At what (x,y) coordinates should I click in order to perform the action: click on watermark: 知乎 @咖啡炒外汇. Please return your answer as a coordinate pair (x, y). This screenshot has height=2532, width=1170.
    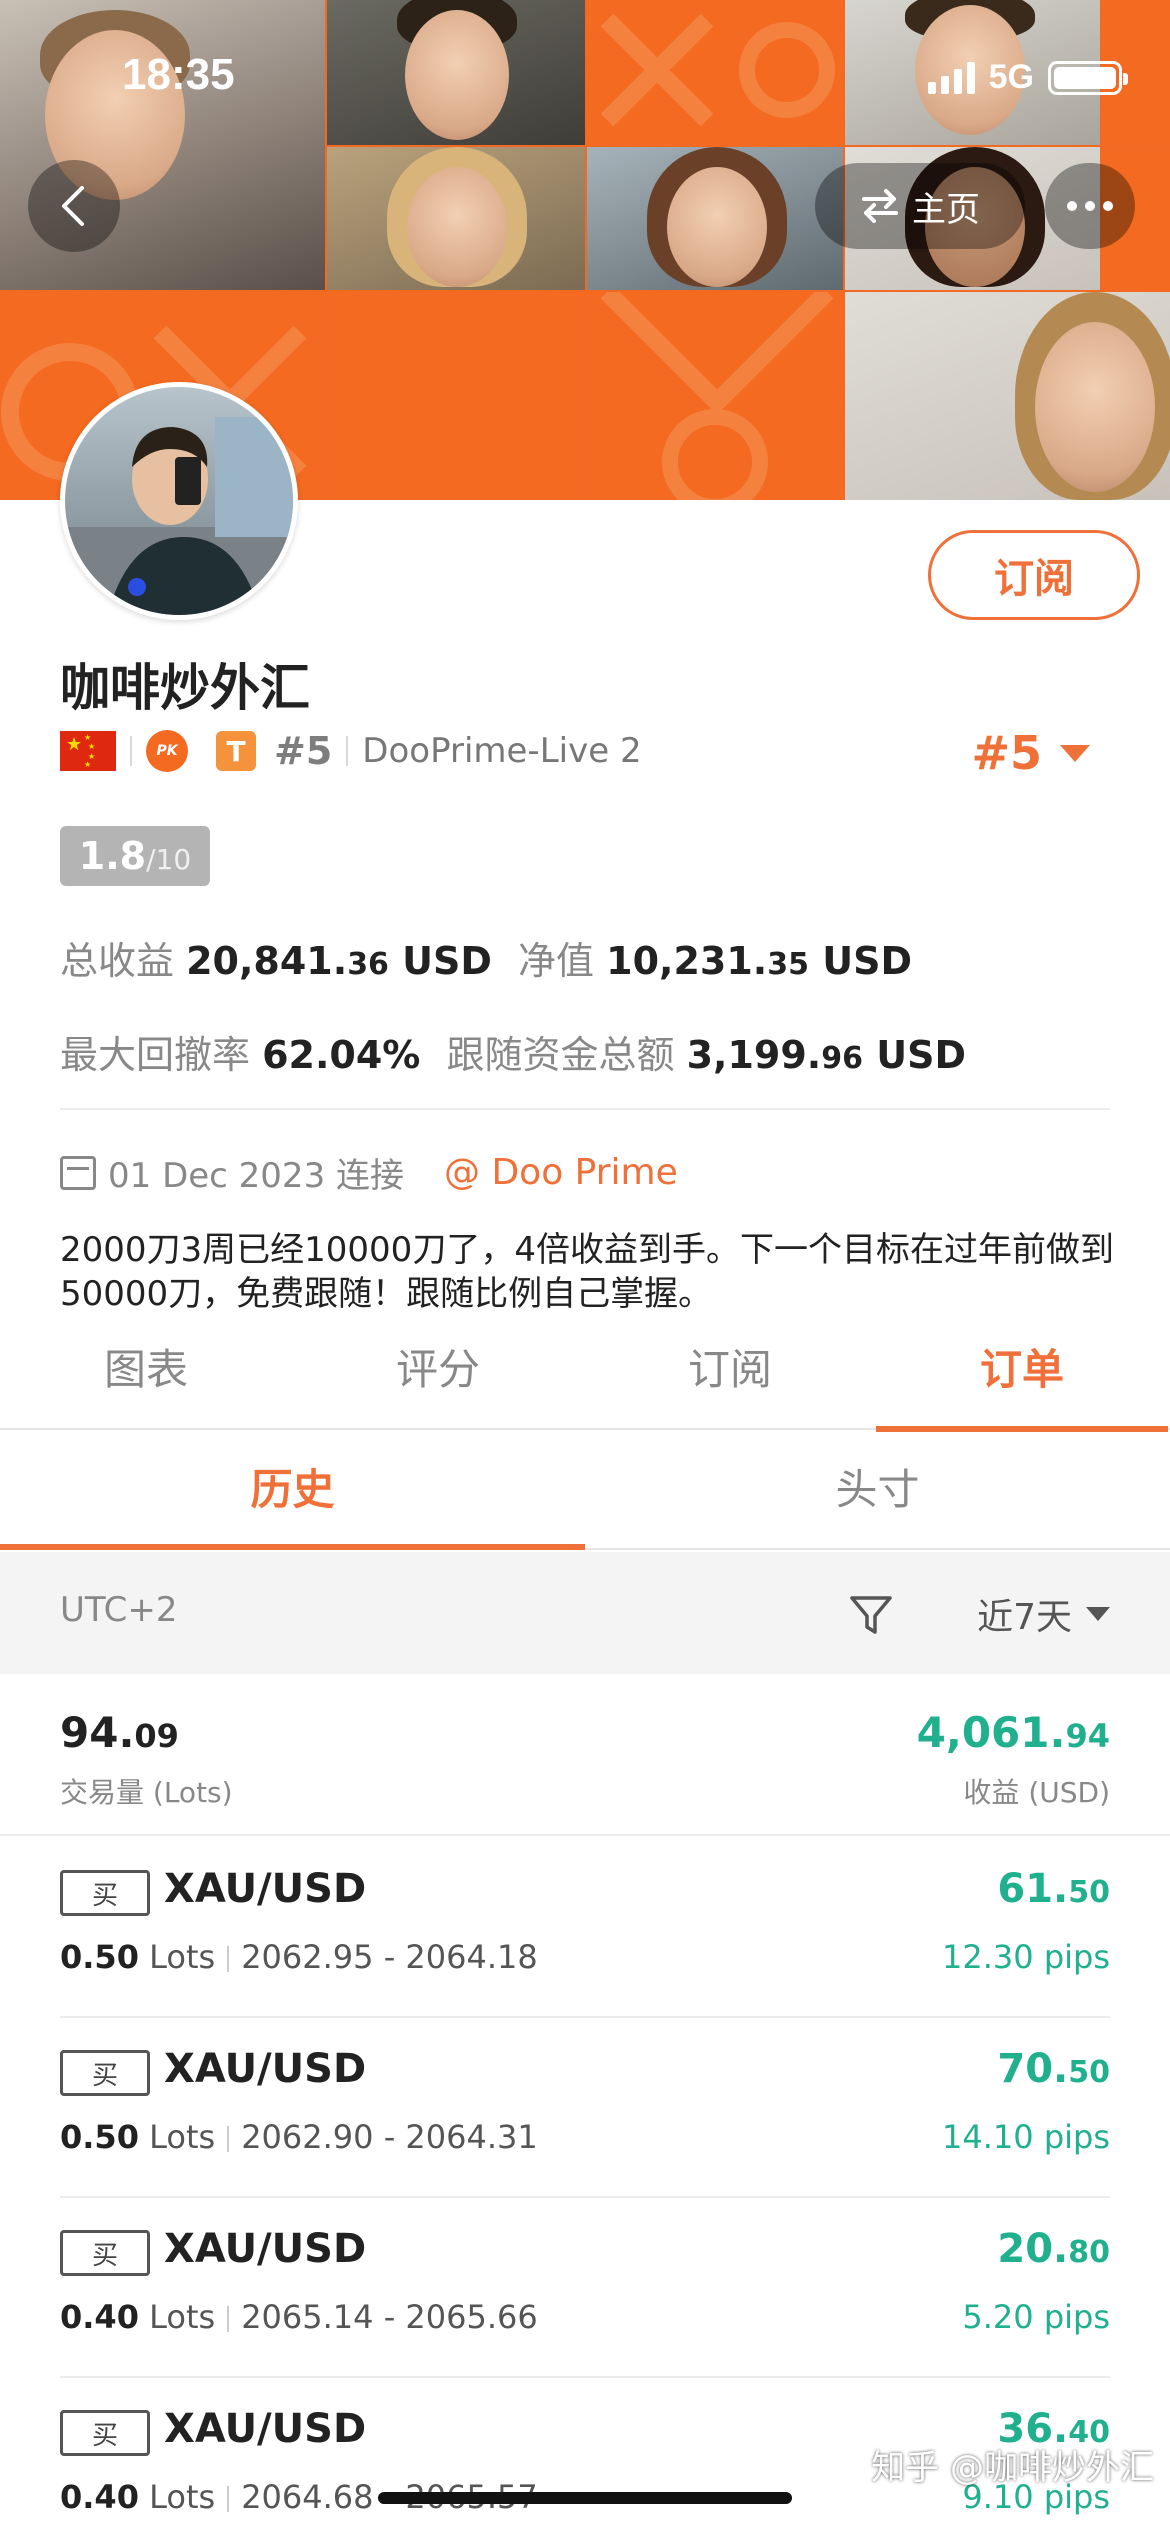
    Looking at the image, I should click on (1012, 2468).